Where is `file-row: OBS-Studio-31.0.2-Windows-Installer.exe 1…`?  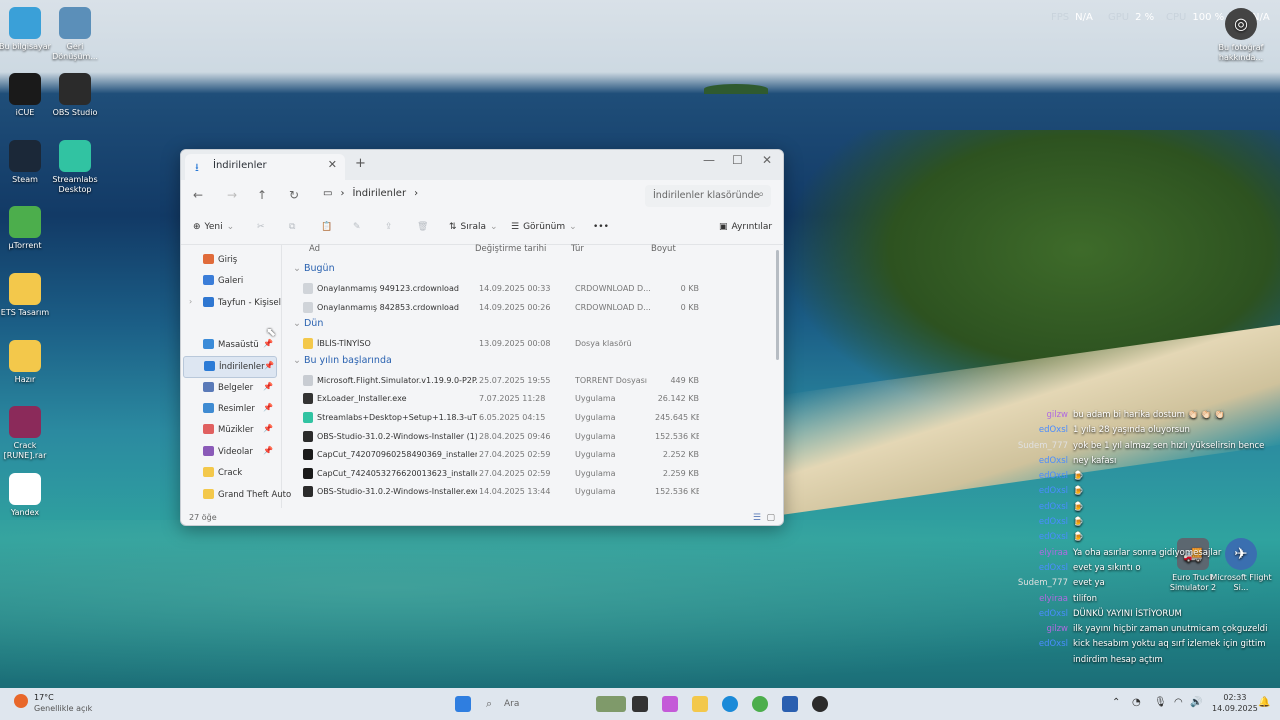
file-row: OBS-Studio-31.0.2-Windows-Installer.exe 1… is located at coordinates (535, 492).